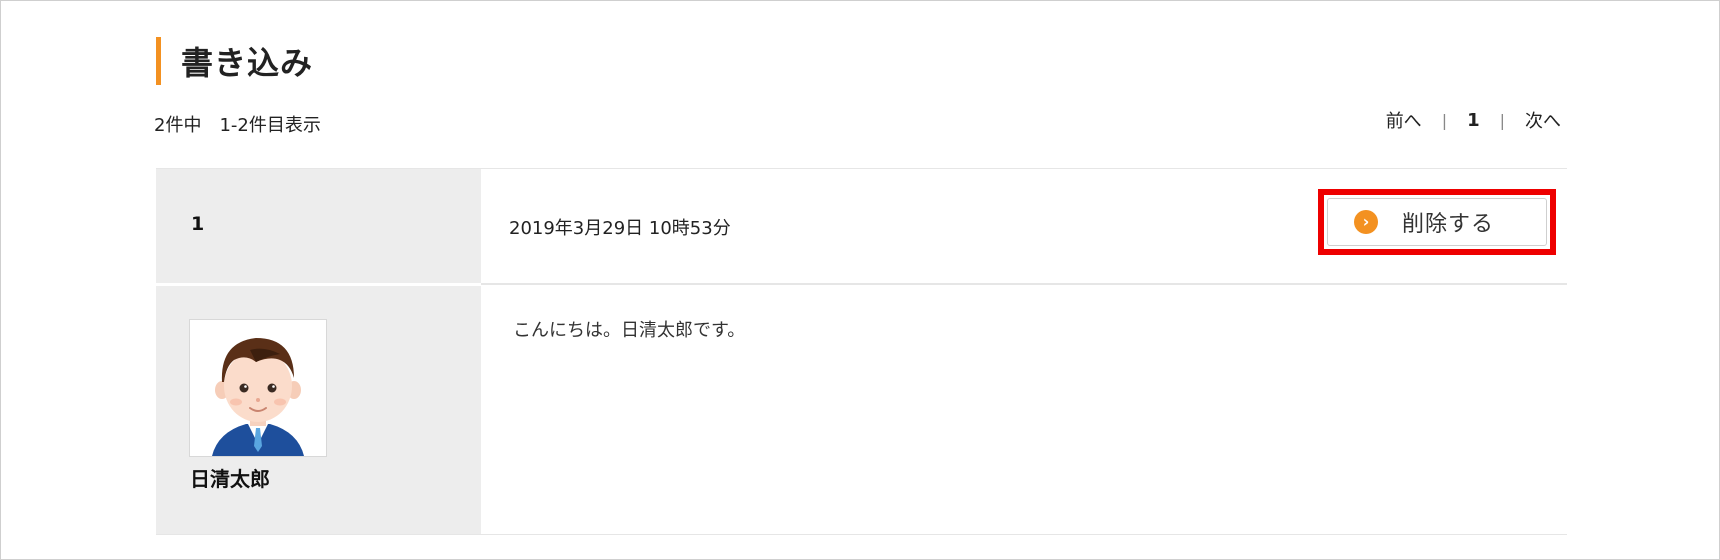 The width and height of the screenshot is (1720, 560). What do you see at coordinates (1543, 120) in the screenshot?
I see `next-page-link: 次へ` at bounding box center [1543, 120].